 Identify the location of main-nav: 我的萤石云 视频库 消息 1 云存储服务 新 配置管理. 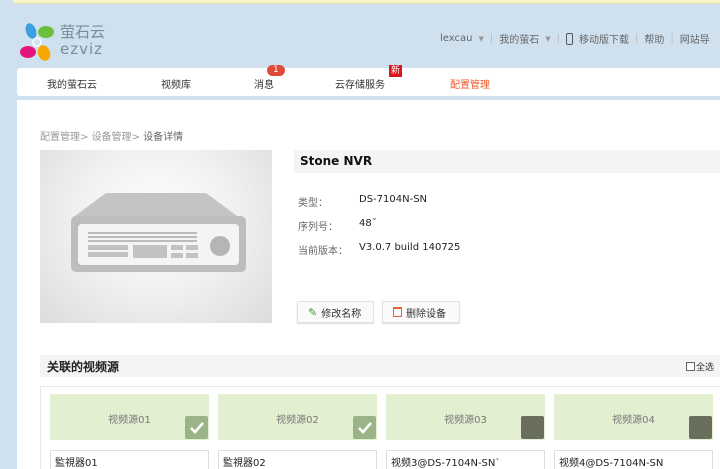
(368, 80).